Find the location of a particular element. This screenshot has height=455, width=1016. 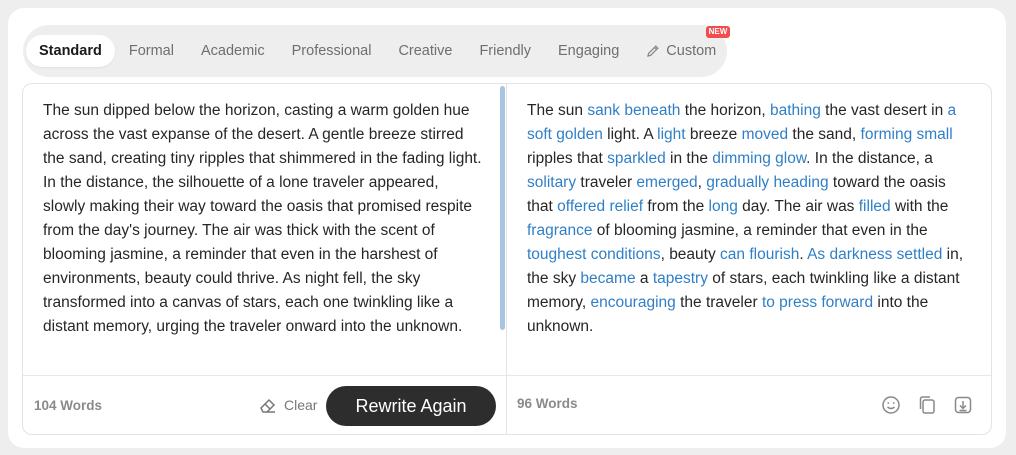

changed-phrase: dimming glow is located at coordinates (759, 158).